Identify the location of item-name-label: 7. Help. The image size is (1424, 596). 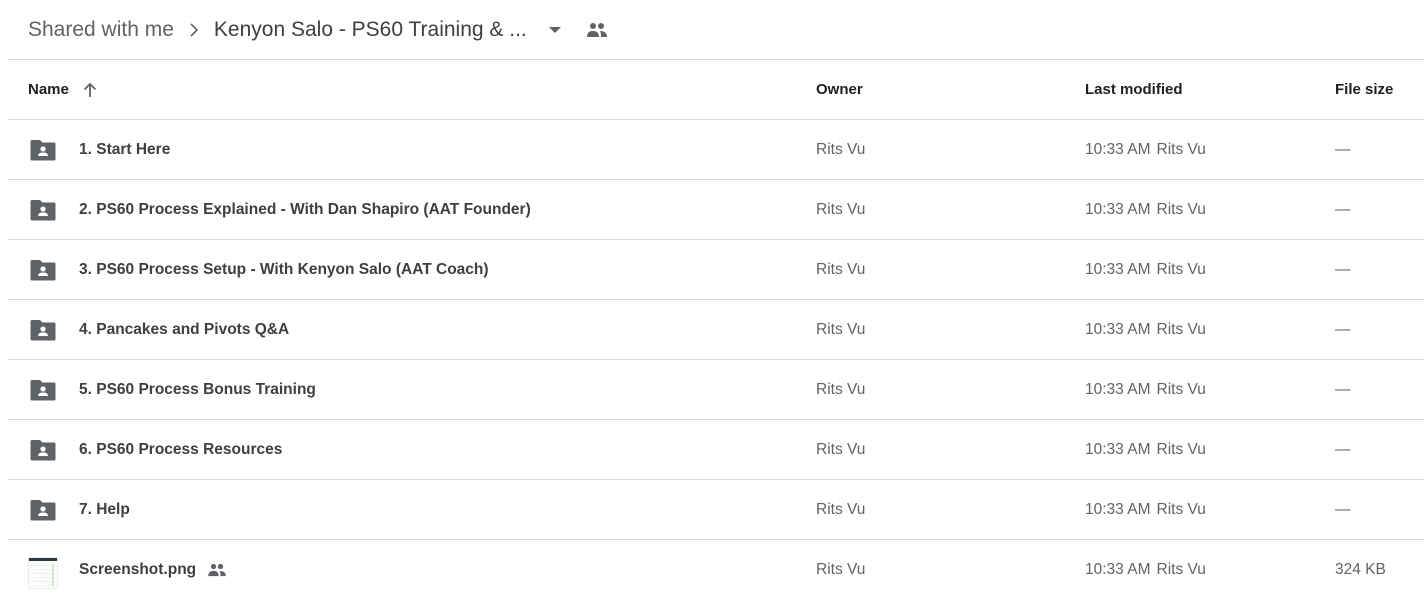
(104, 509).